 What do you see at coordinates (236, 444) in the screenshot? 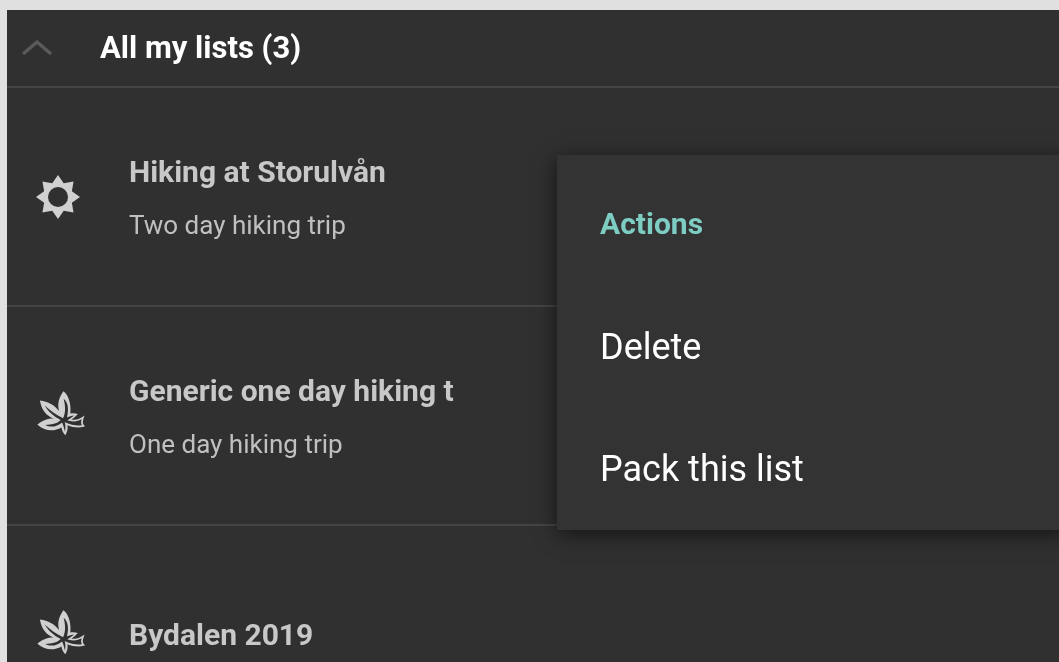
I see `list-subtitle: One day hiking trip` at bounding box center [236, 444].